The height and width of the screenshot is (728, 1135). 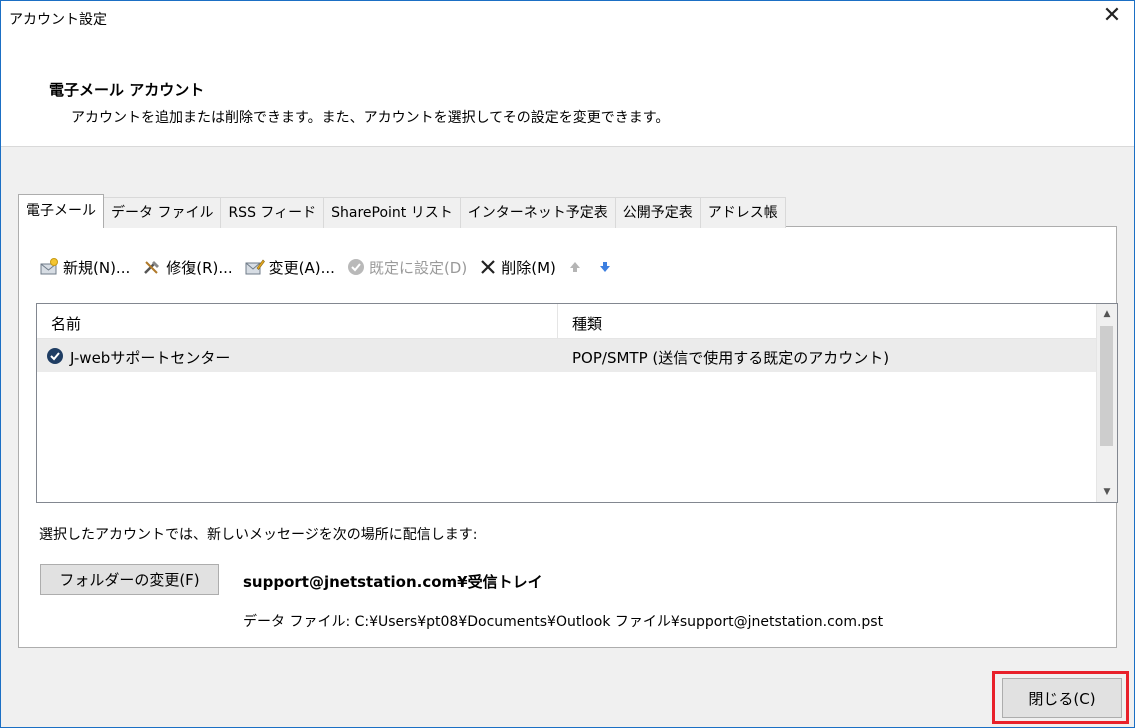 I want to click on delivery-location: support@jnetstation.com¥受信トレイ, so click(x=393, y=582).